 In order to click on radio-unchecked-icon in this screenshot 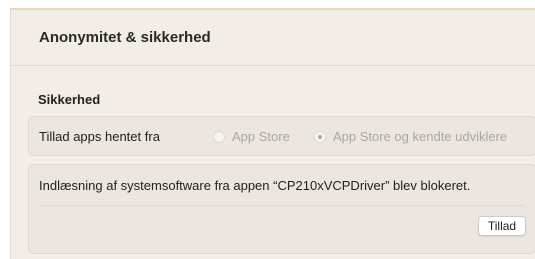, I will do `click(219, 136)`.